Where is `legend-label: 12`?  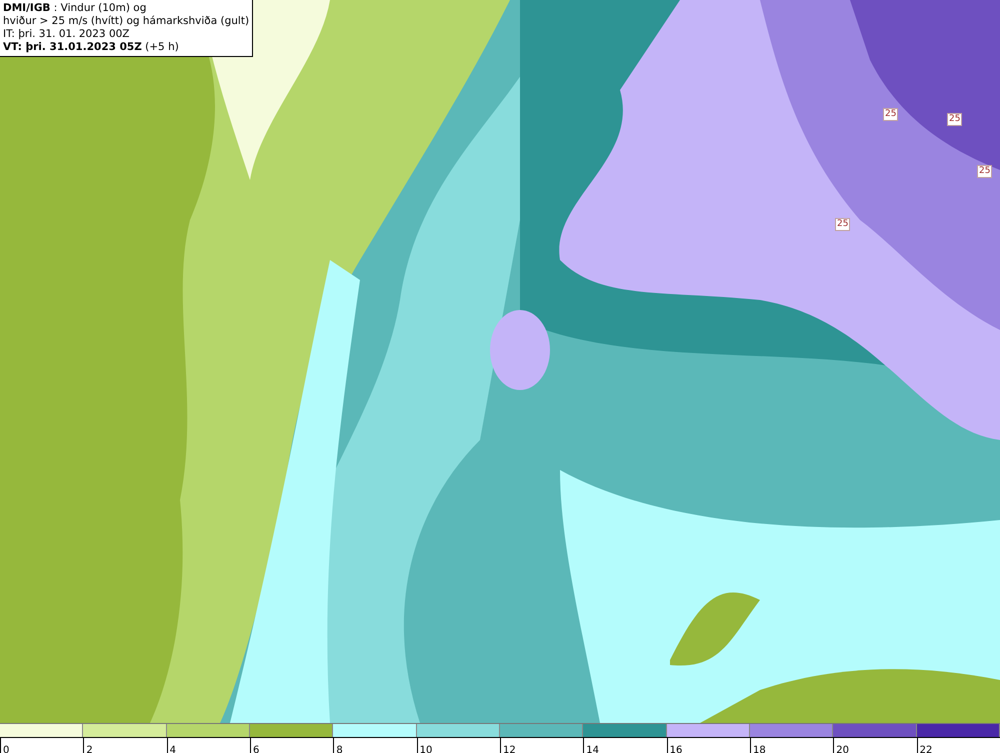 legend-label: 12 is located at coordinates (509, 749).